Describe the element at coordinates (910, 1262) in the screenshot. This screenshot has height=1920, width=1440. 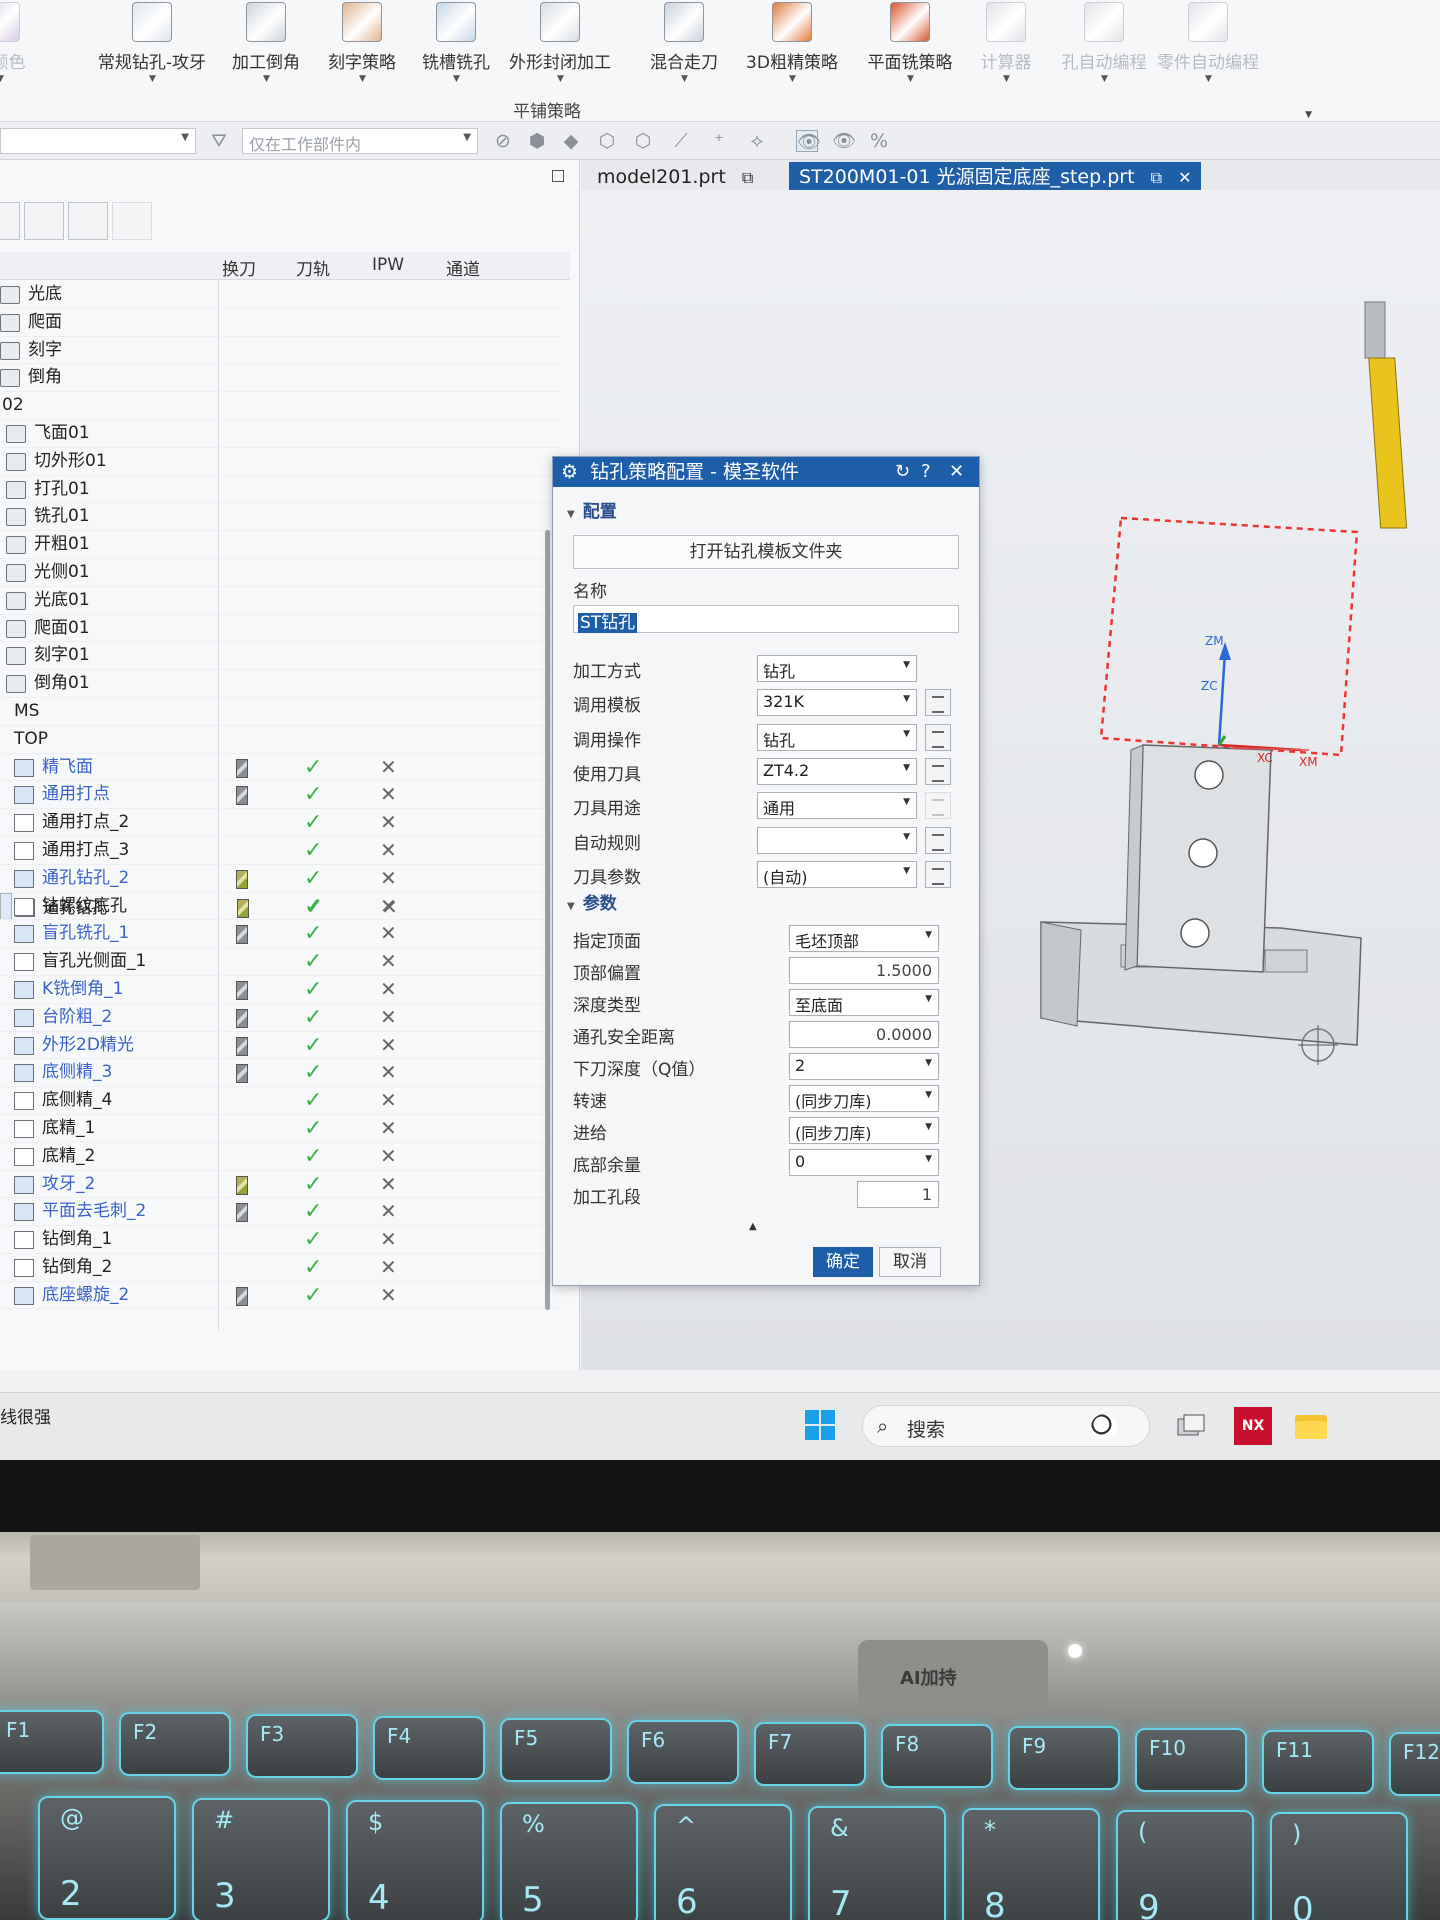
I see `cancel-button: 取消` at that location.